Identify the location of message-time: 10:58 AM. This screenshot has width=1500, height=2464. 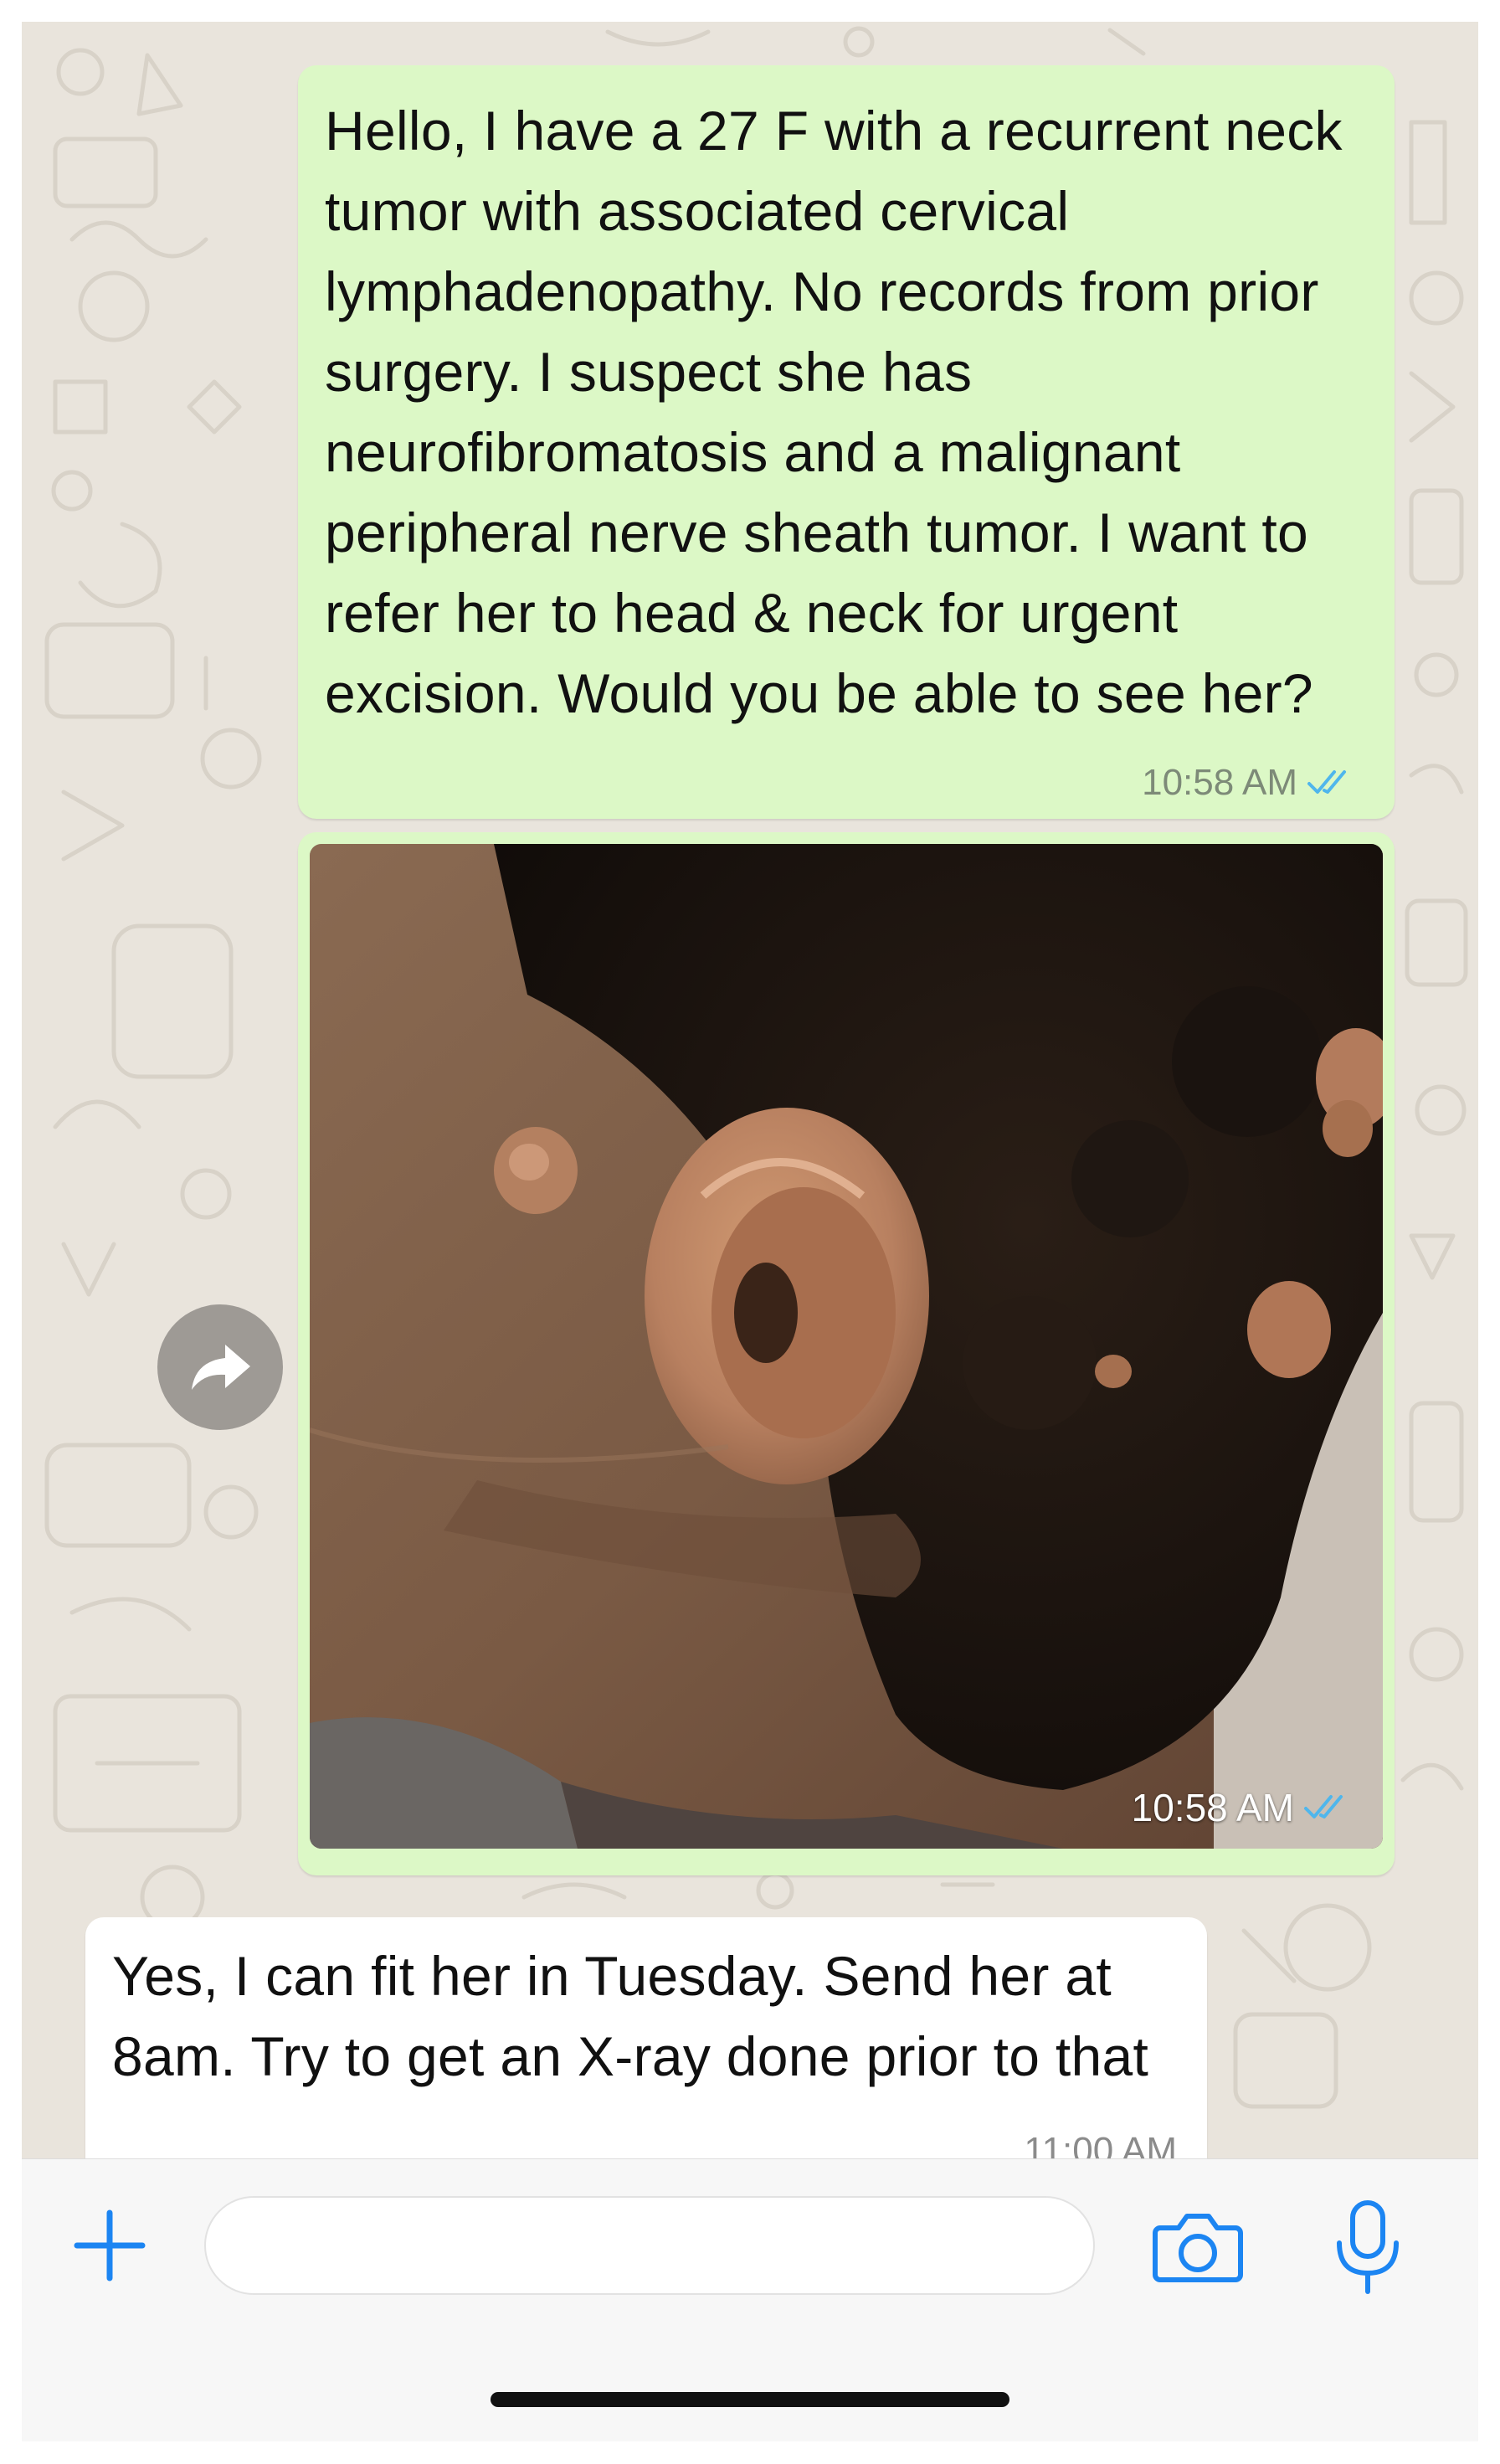
(1219, 783).